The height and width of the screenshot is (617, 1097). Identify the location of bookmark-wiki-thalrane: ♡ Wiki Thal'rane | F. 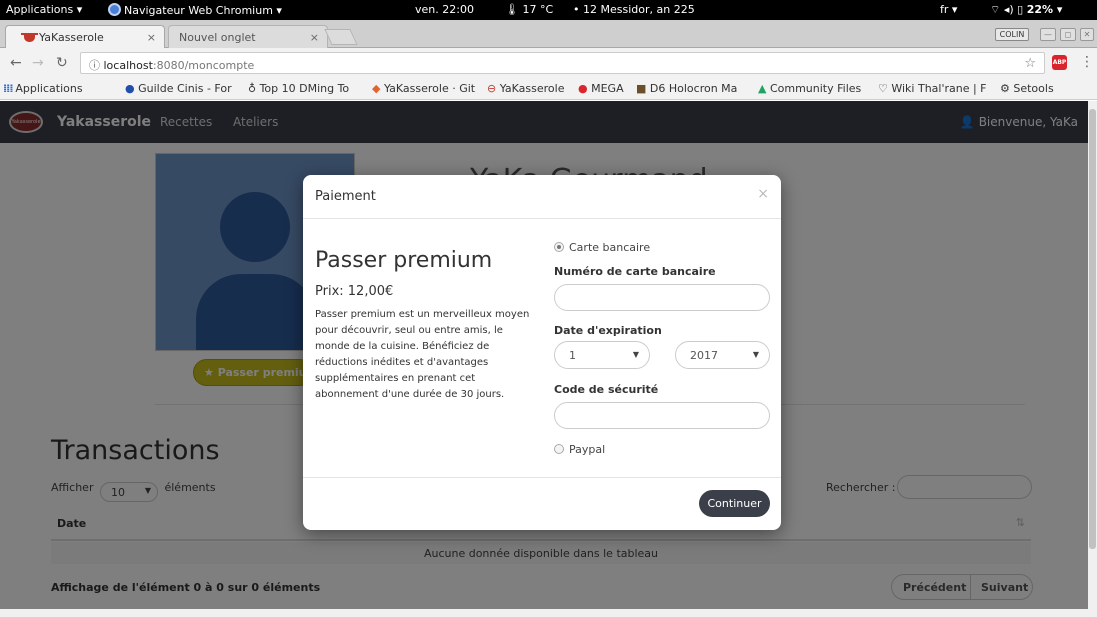
(932, 88).